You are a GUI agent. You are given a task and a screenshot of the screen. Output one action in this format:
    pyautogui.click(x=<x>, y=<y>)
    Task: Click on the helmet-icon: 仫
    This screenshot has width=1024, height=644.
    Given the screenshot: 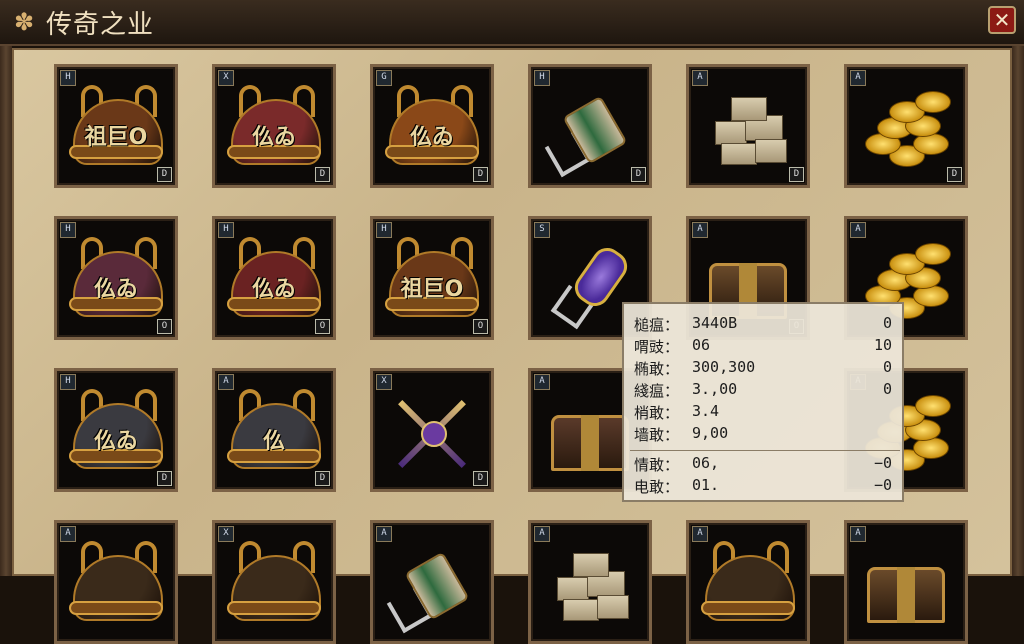 What is the action you would take?
    pyautogui.click(x=274, y=432)
    